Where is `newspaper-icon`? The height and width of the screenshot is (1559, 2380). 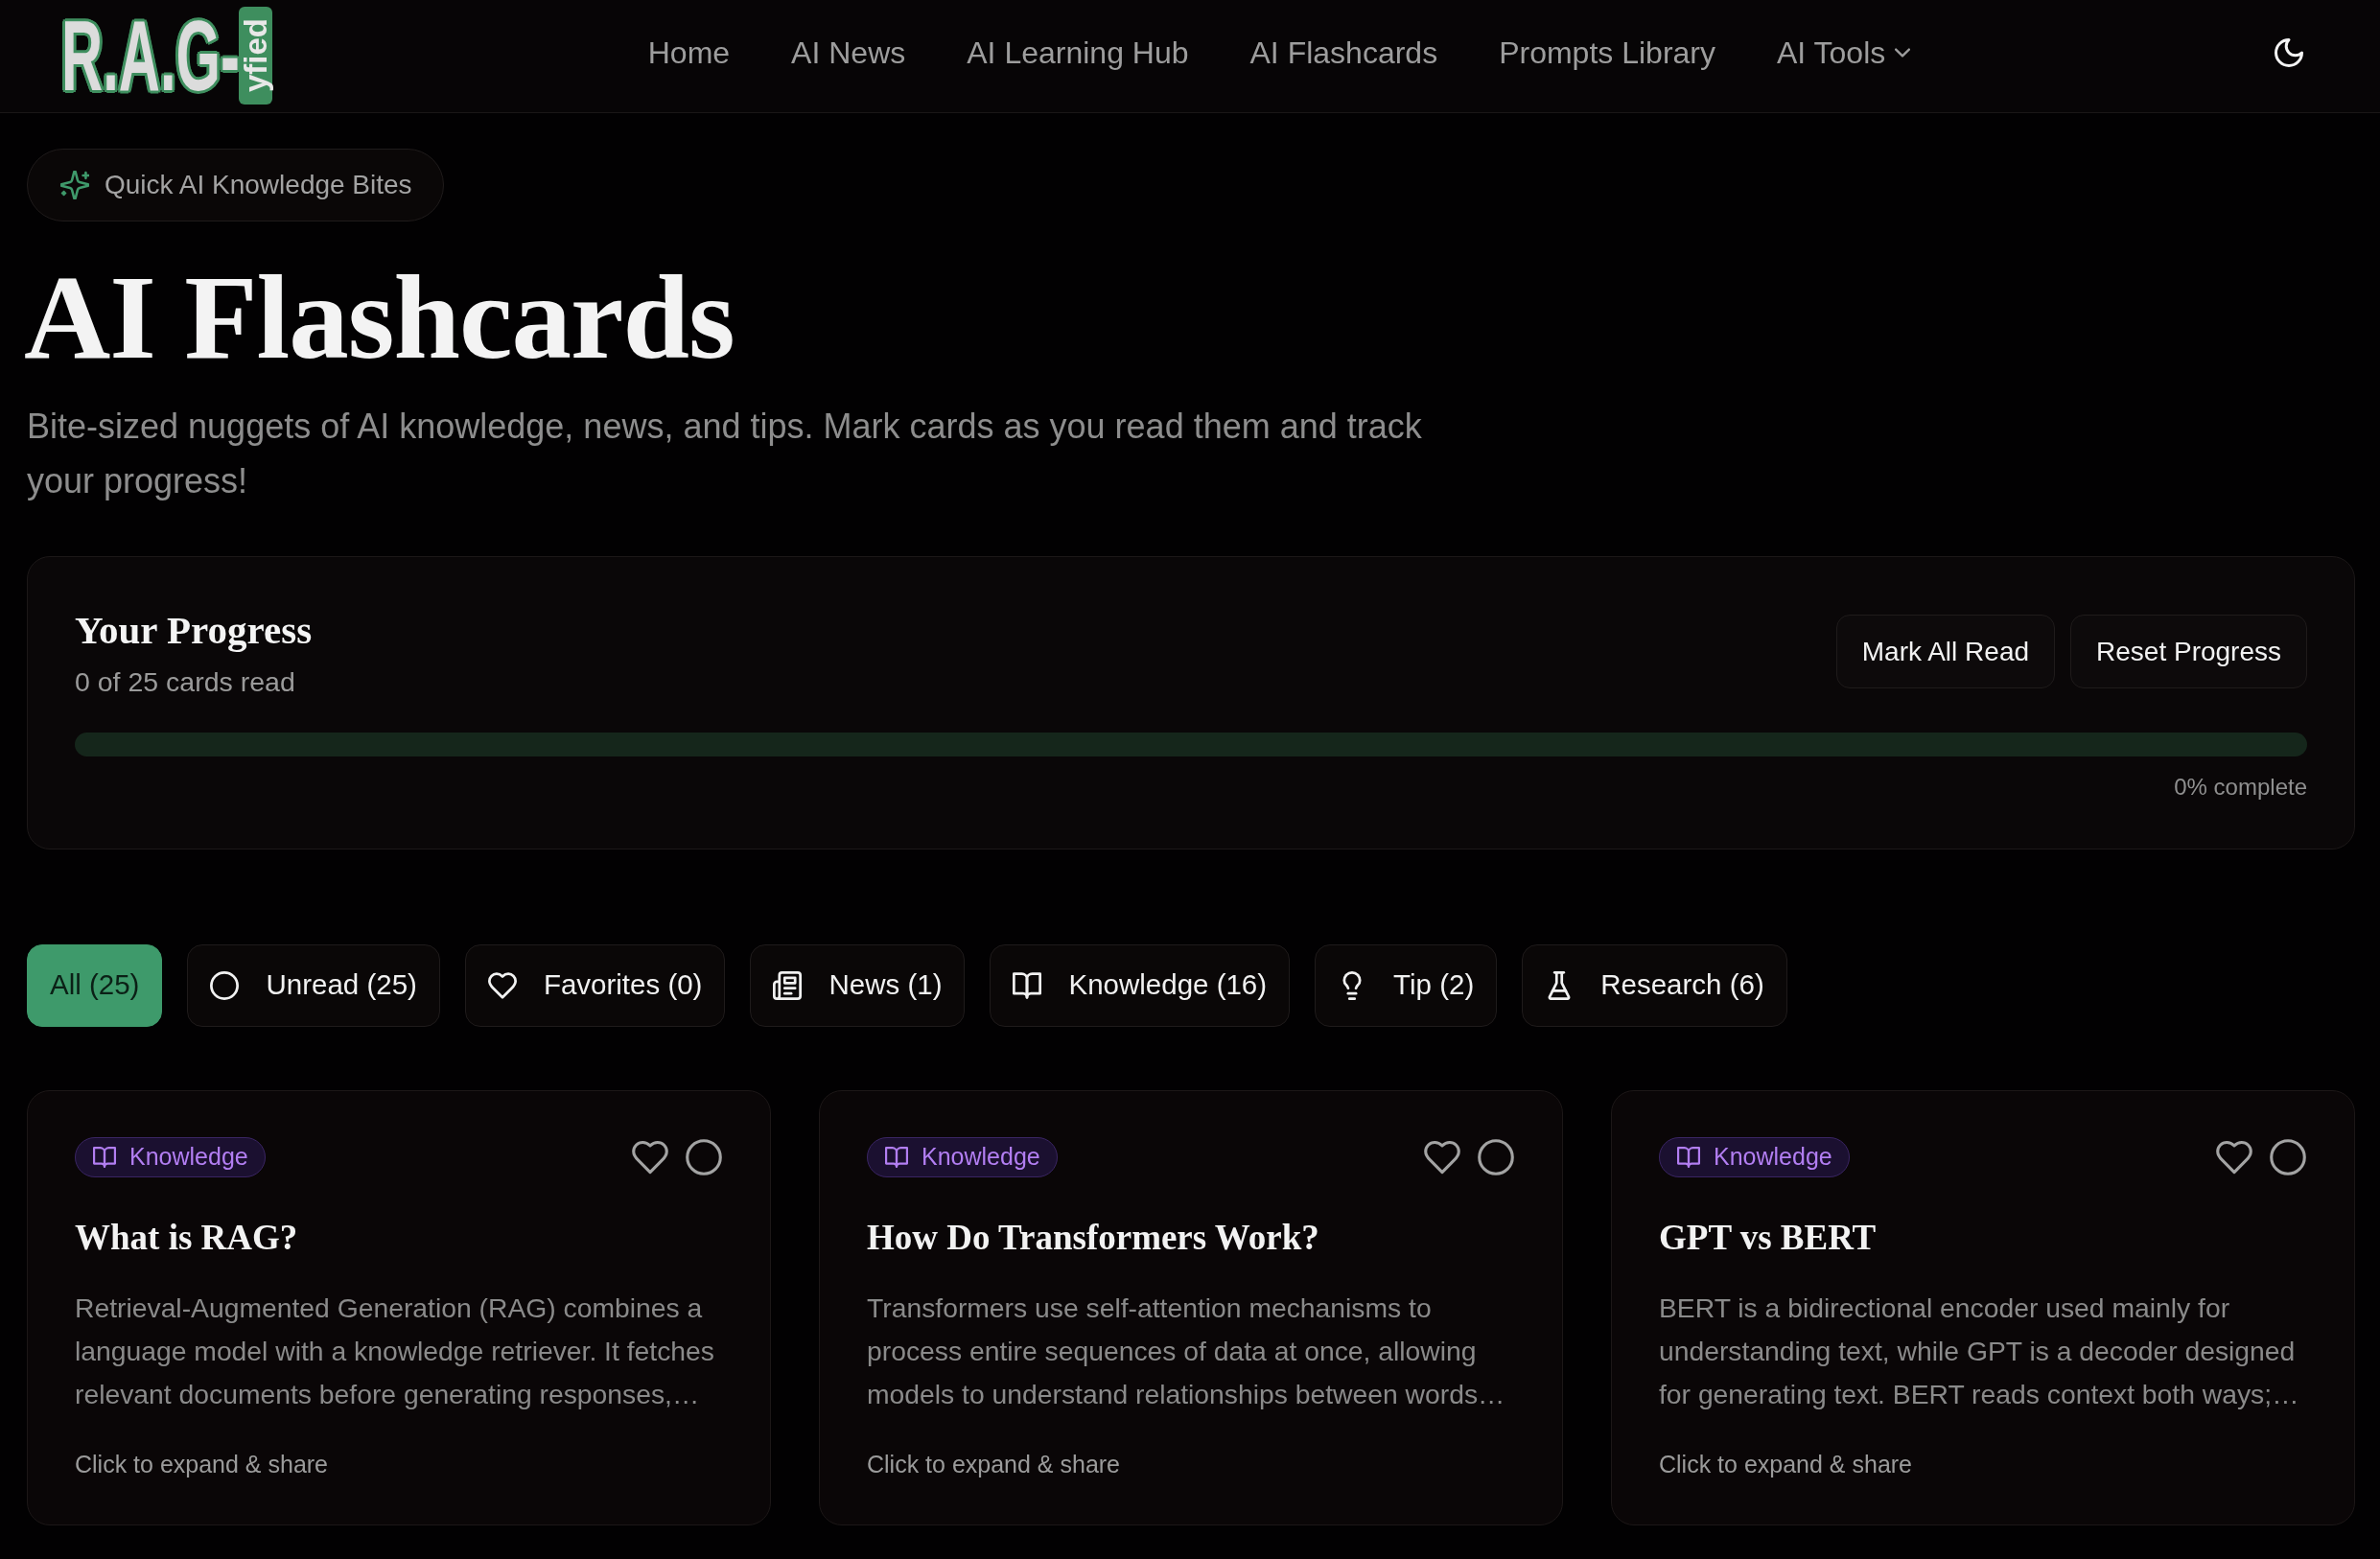 newspaper-icon is located at coordinates (788, 985).